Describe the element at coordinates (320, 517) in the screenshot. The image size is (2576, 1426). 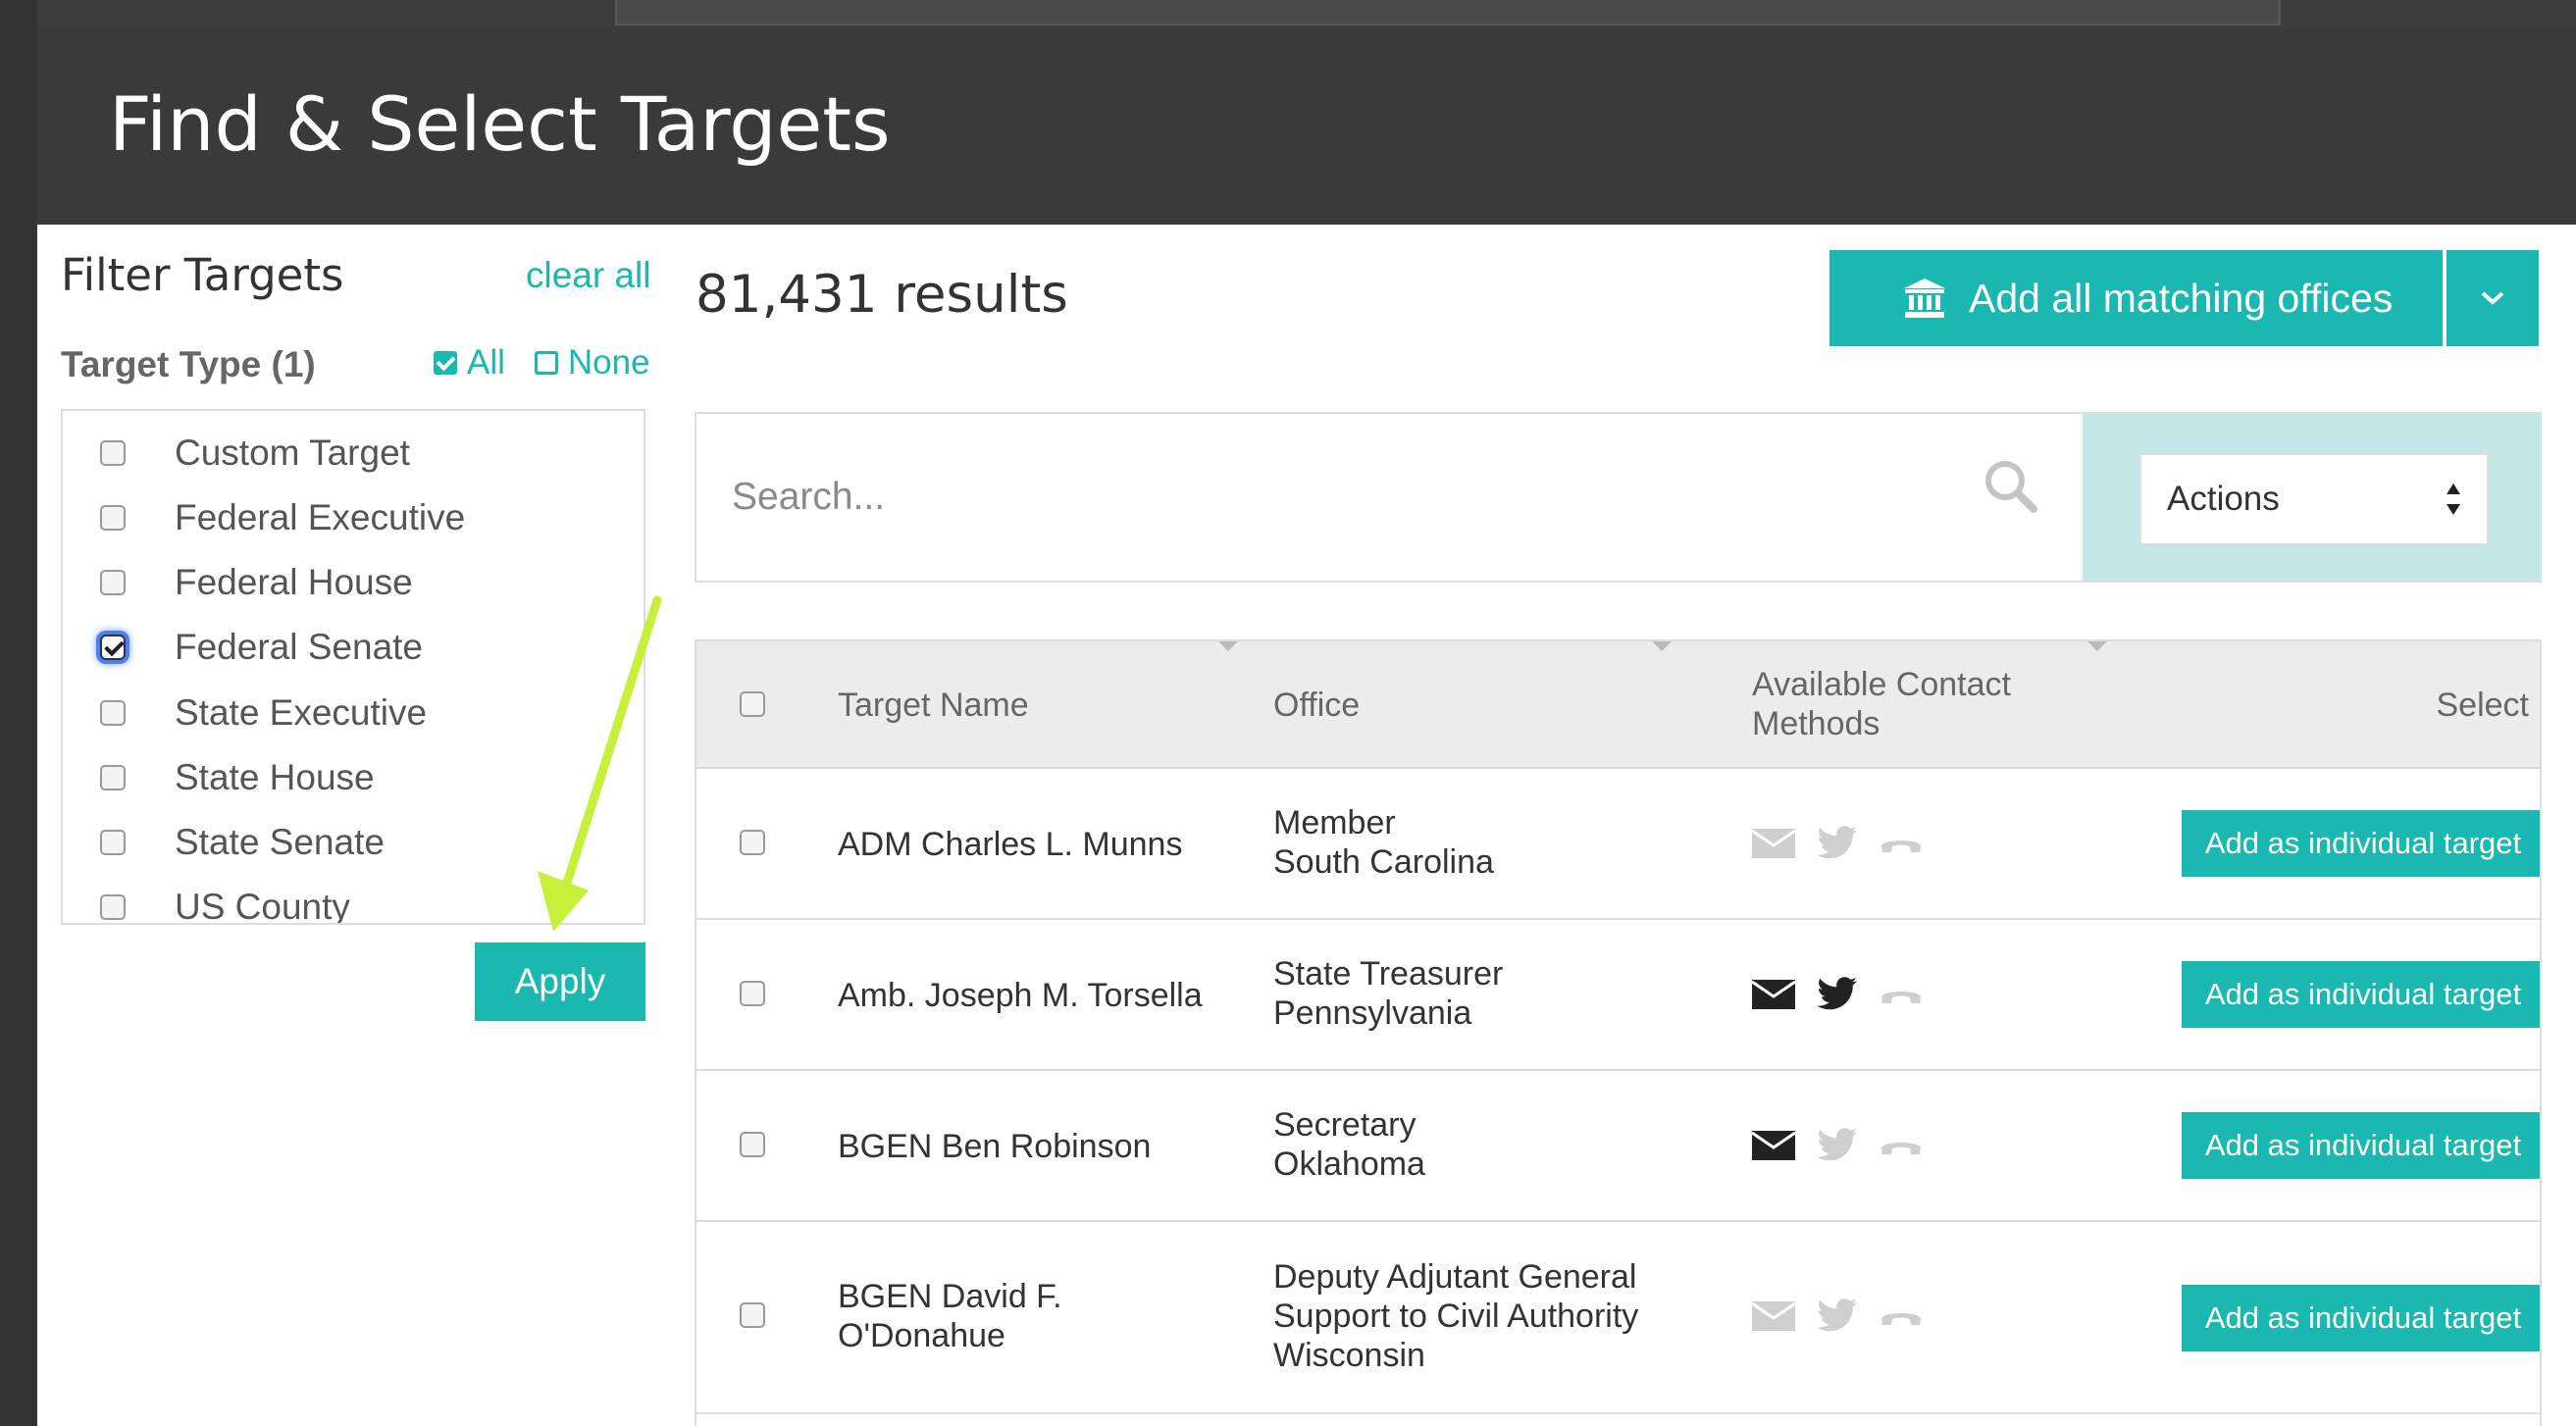
I see `type-label: Federal Executive` at that location.